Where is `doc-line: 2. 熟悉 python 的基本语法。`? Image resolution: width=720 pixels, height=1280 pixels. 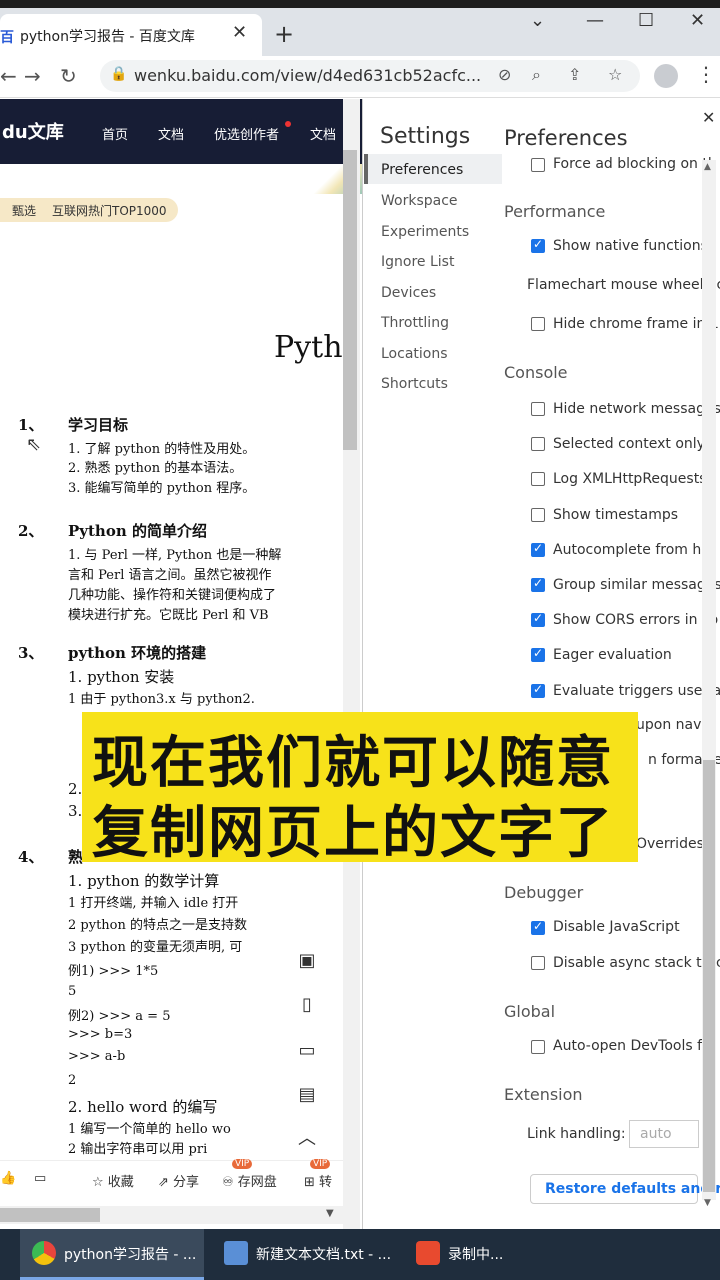 doc-line: 2. 熟悉 python 的基本语法。 is located at coordinates (155, 468).